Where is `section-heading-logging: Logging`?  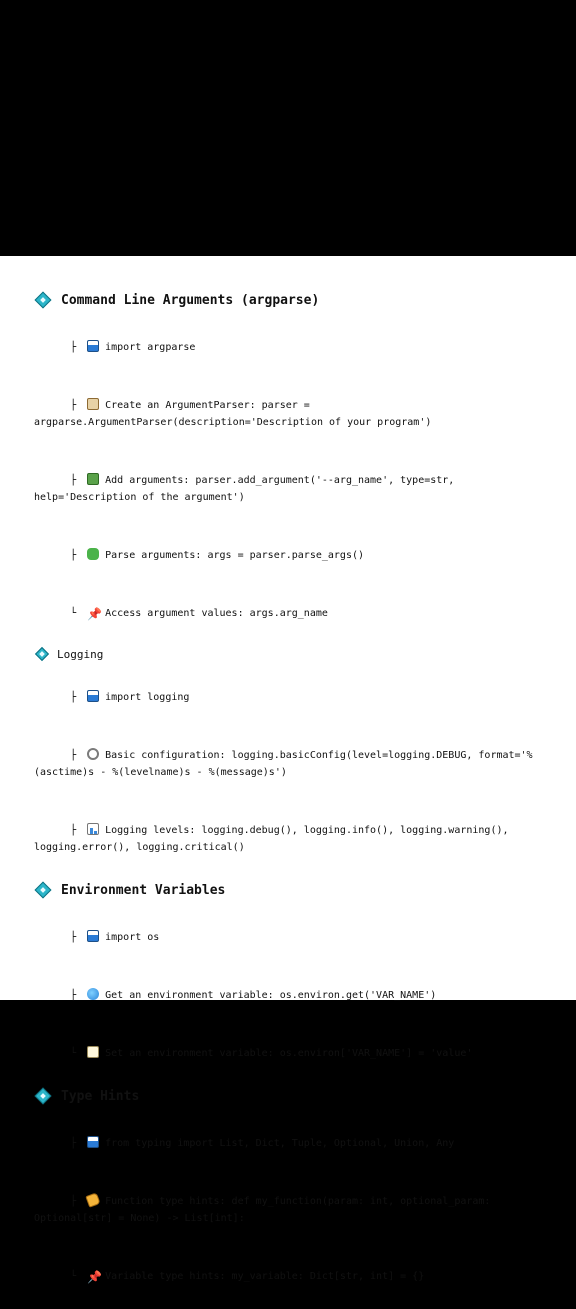 section-heading-logging: Logging is located at coordinates (292, 654).